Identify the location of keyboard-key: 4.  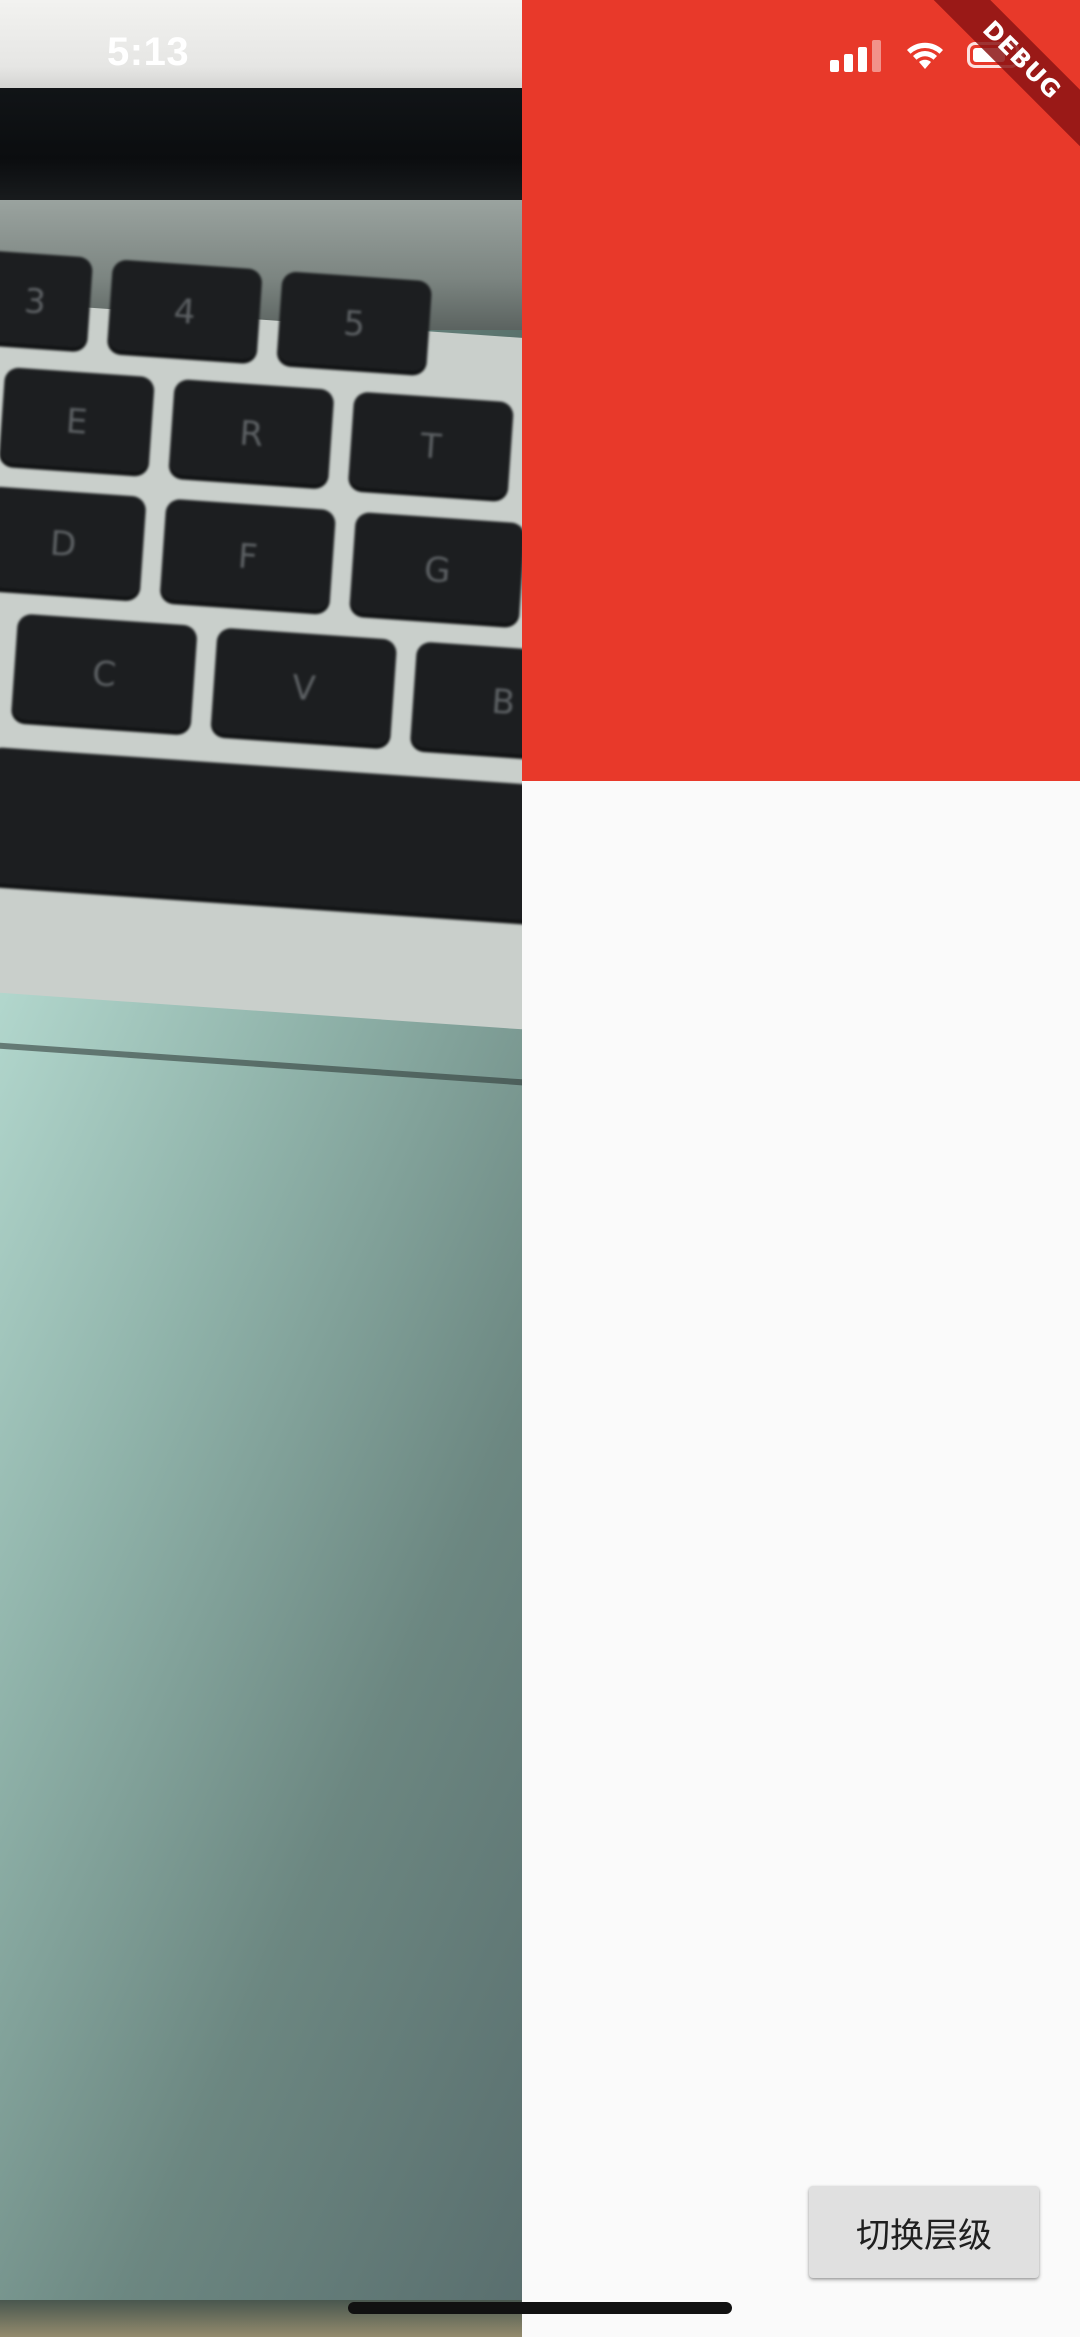
(184, 312).